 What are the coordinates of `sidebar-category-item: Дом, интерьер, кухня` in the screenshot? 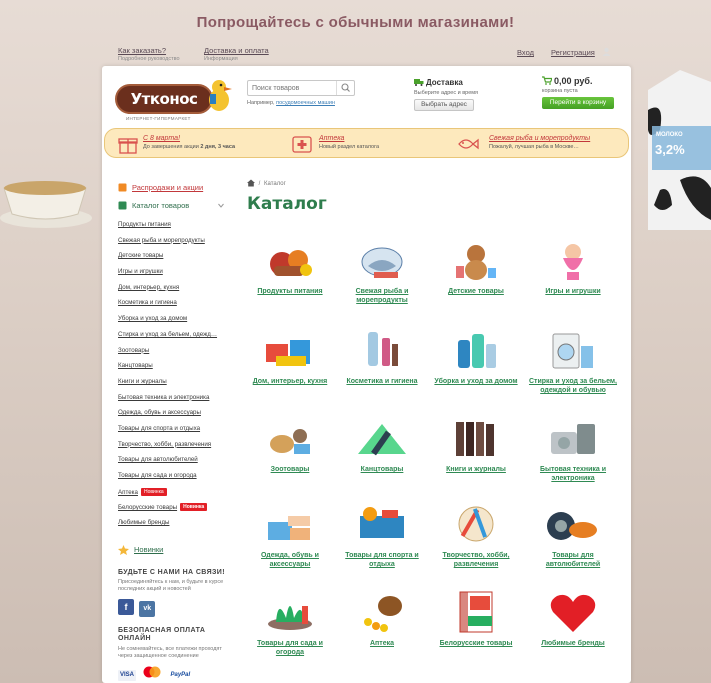 It's located at (176, 292).